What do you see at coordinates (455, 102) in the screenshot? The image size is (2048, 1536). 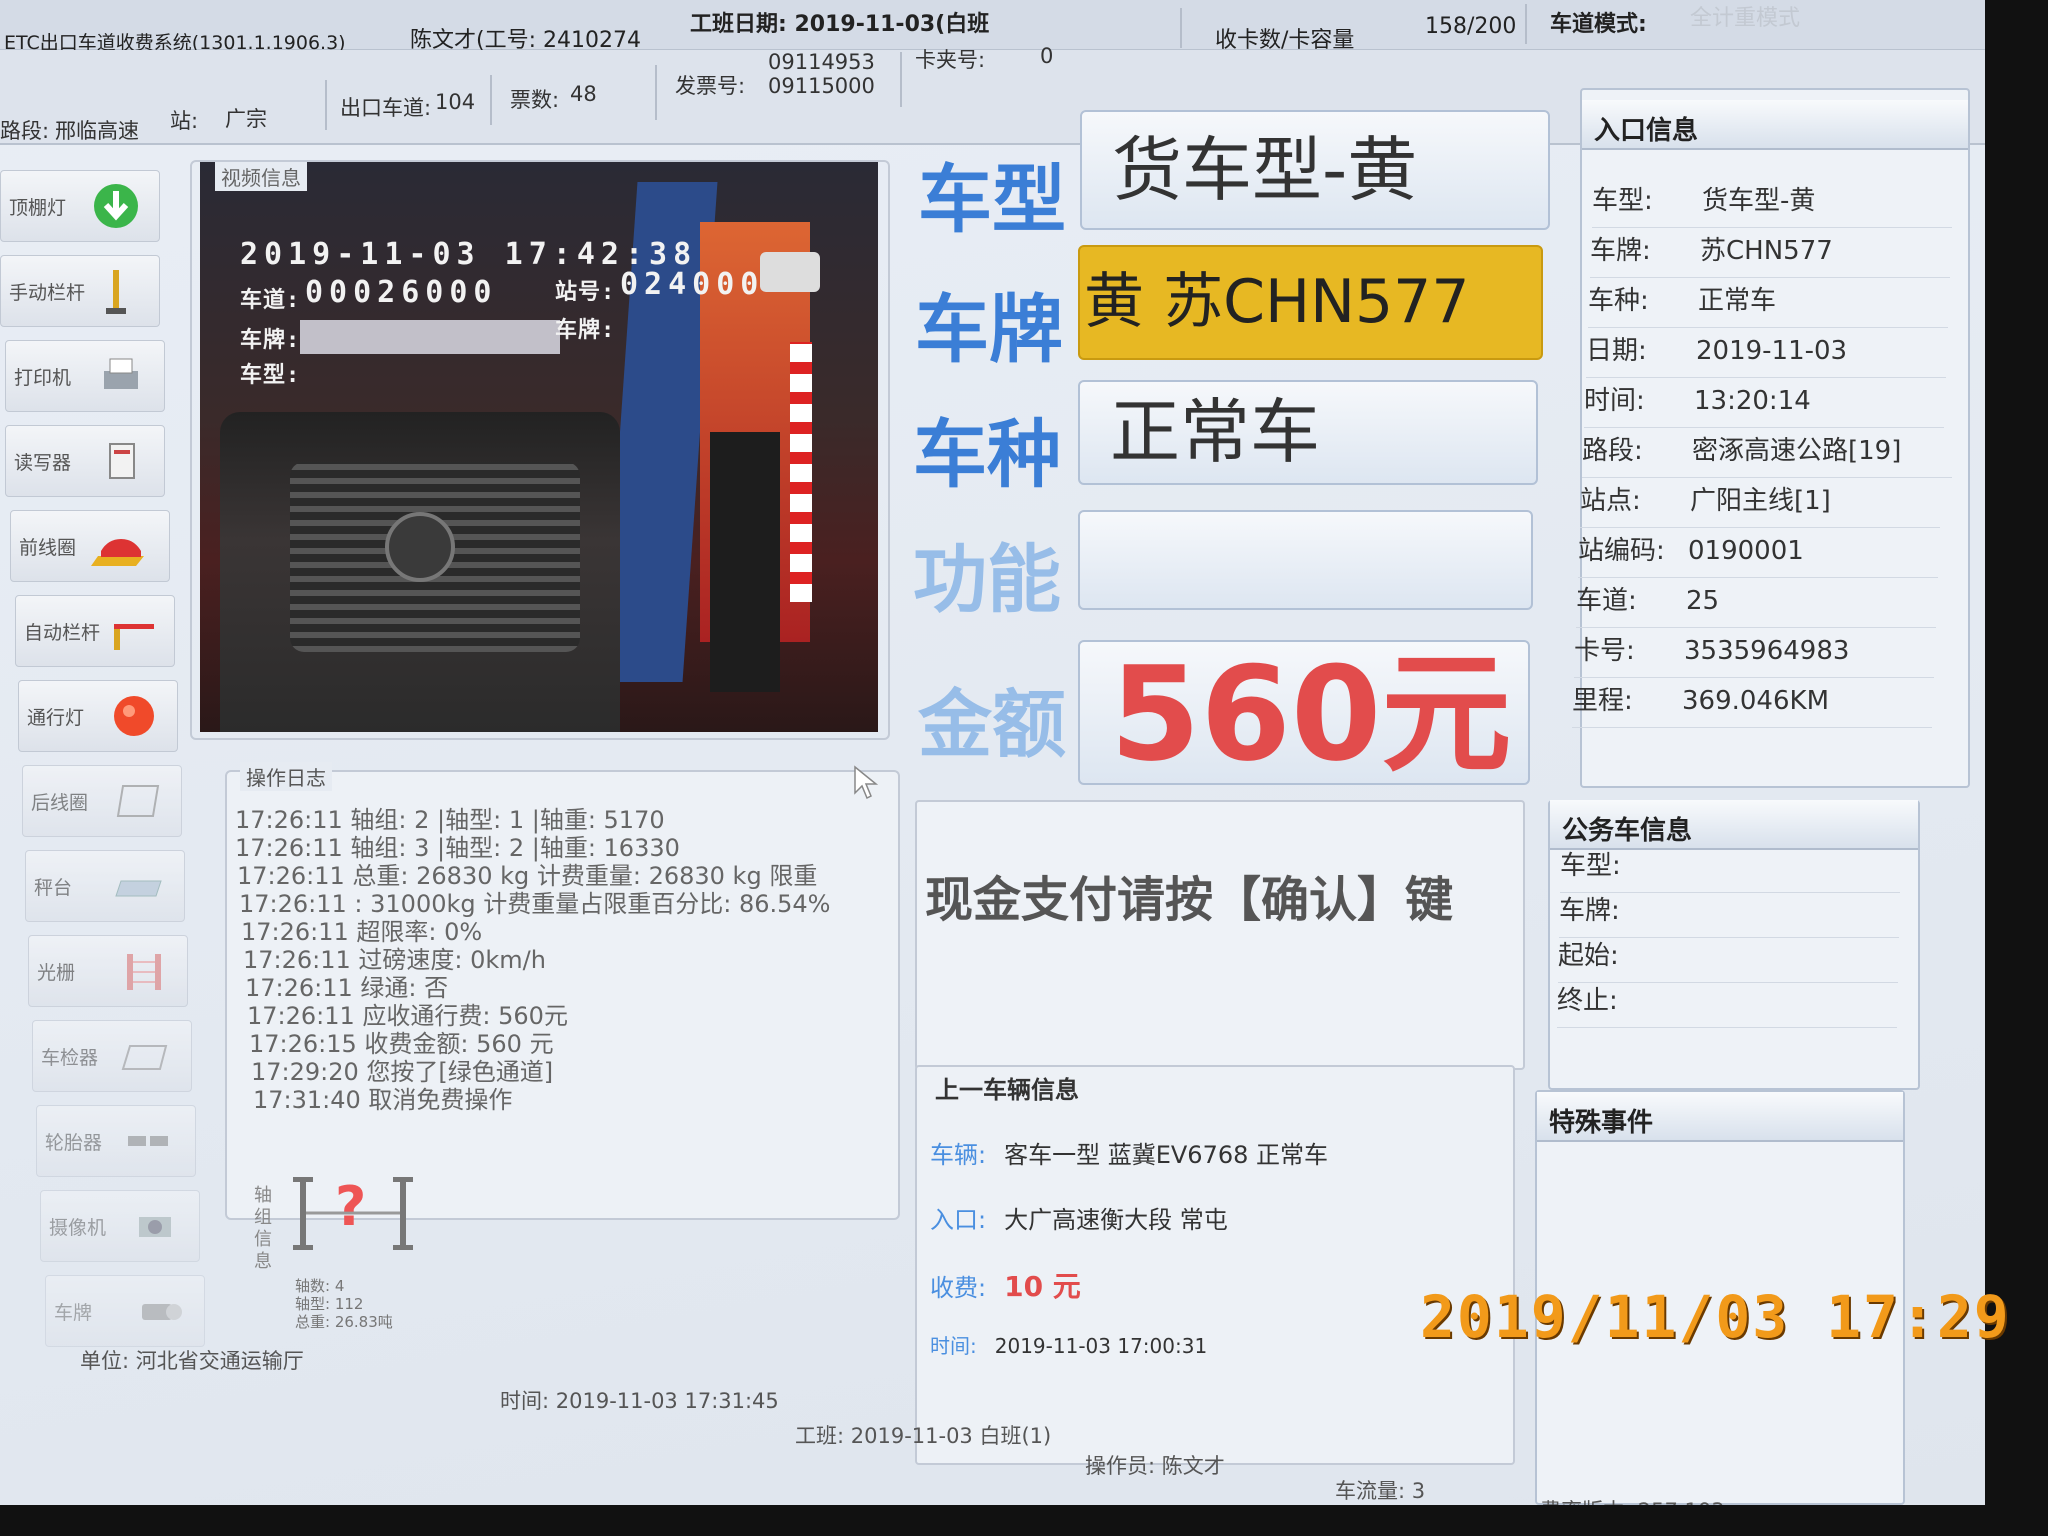 I see `exit-lane-value: 104` at bounding box center [455, 102].